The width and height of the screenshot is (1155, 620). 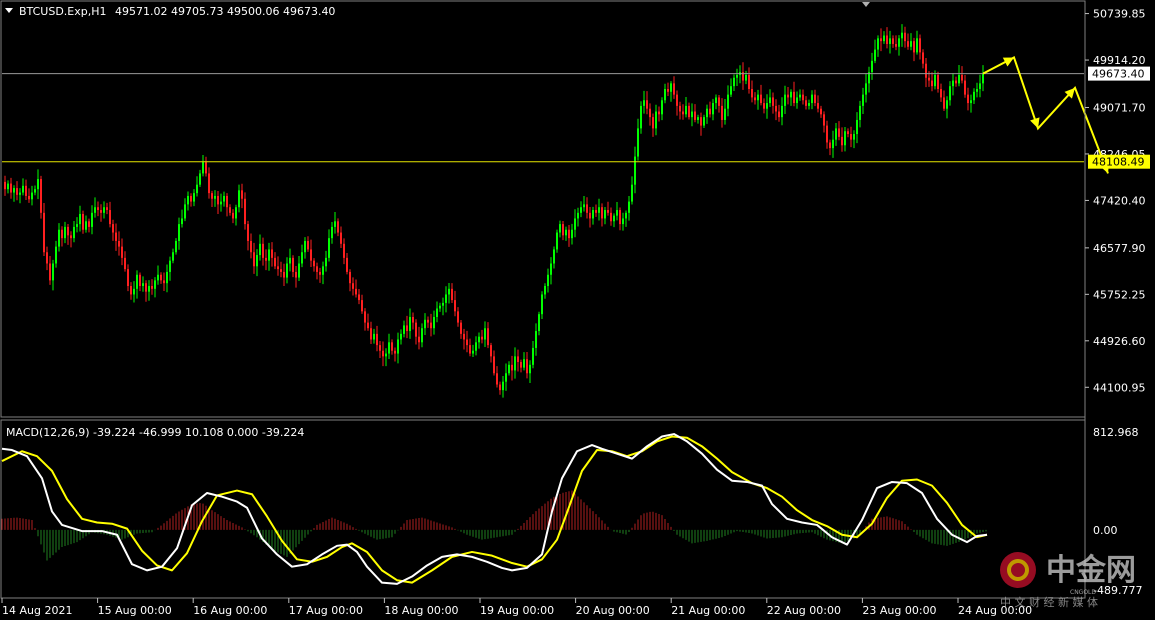 What do you see at coordinates (1119, 248) in the screenshot?
I see `price-tick-label: 46577.90` at bounding box center [1119, 248].